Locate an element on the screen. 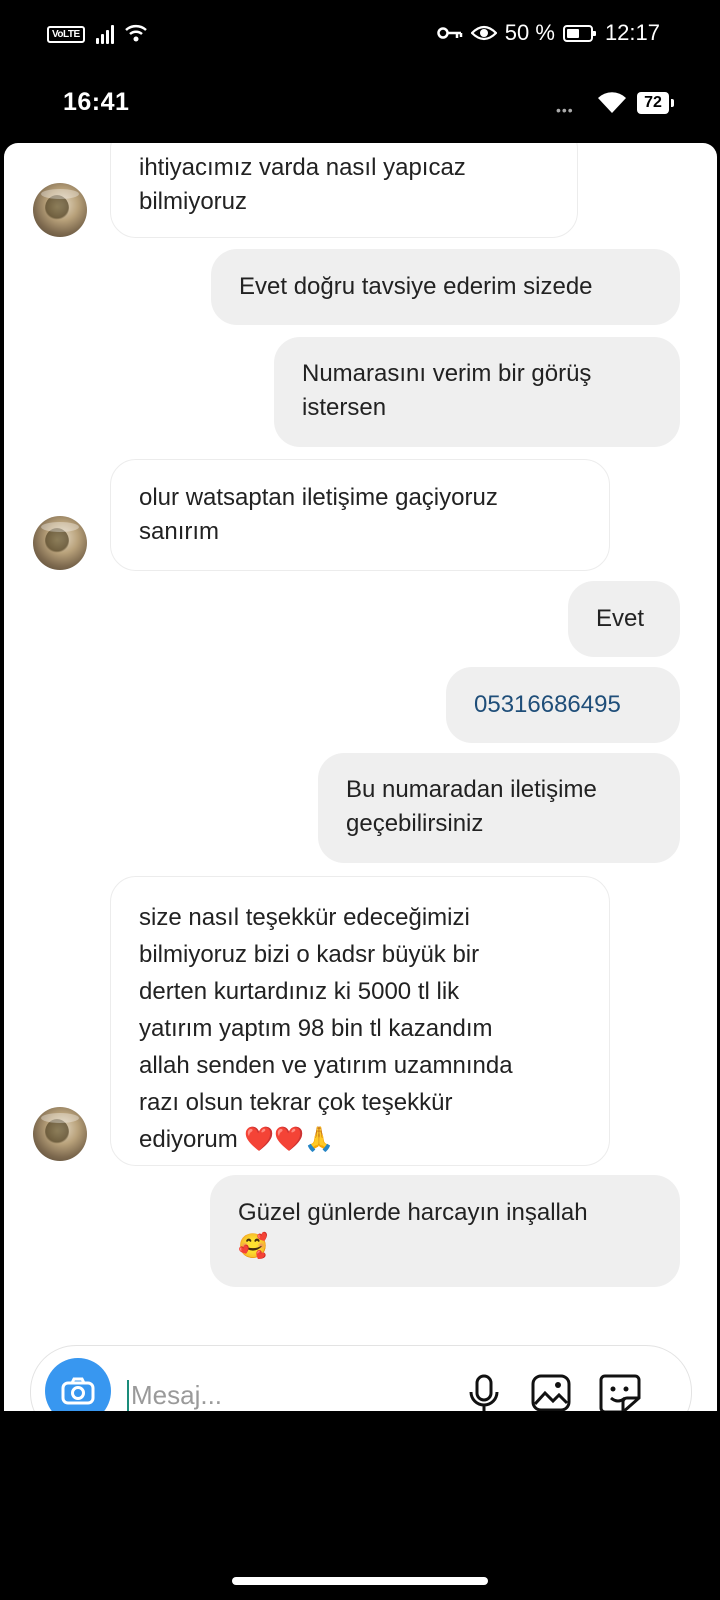 This screenshot has width=720, height=1600. battery-icon is located at coordinates (579, 33).